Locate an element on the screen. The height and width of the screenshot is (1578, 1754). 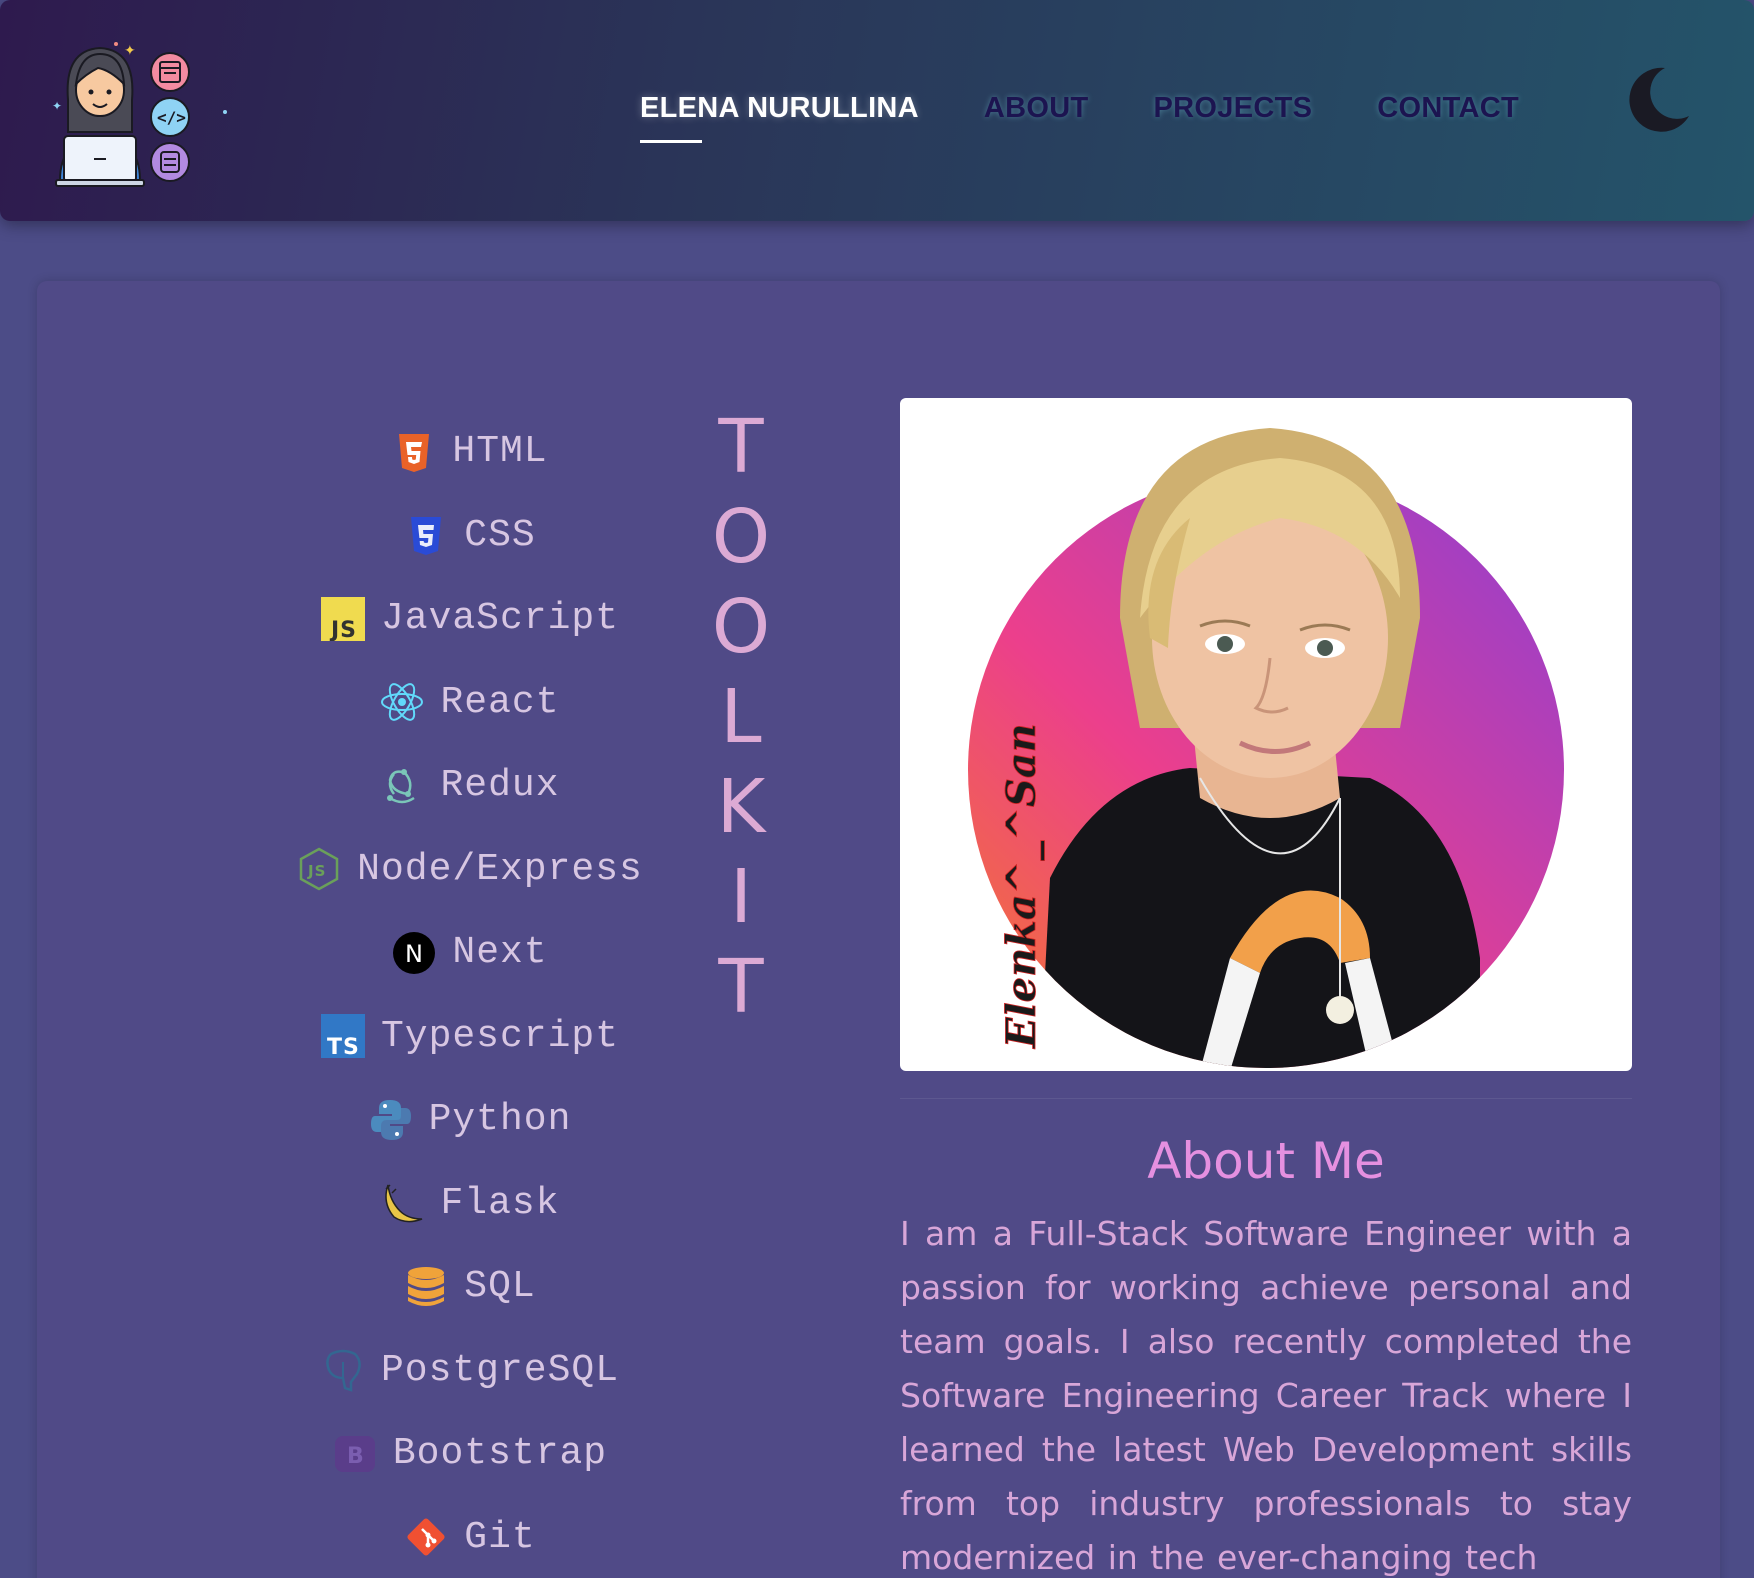
list-item: HTML is located at coordinates (470, 452).